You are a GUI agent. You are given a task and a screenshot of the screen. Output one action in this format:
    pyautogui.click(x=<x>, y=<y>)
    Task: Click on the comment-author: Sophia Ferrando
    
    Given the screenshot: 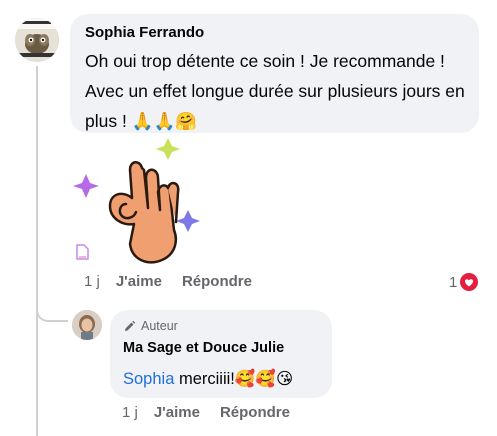 What is the action you would take?
    pyautogui.click(x=144, y=32)
    